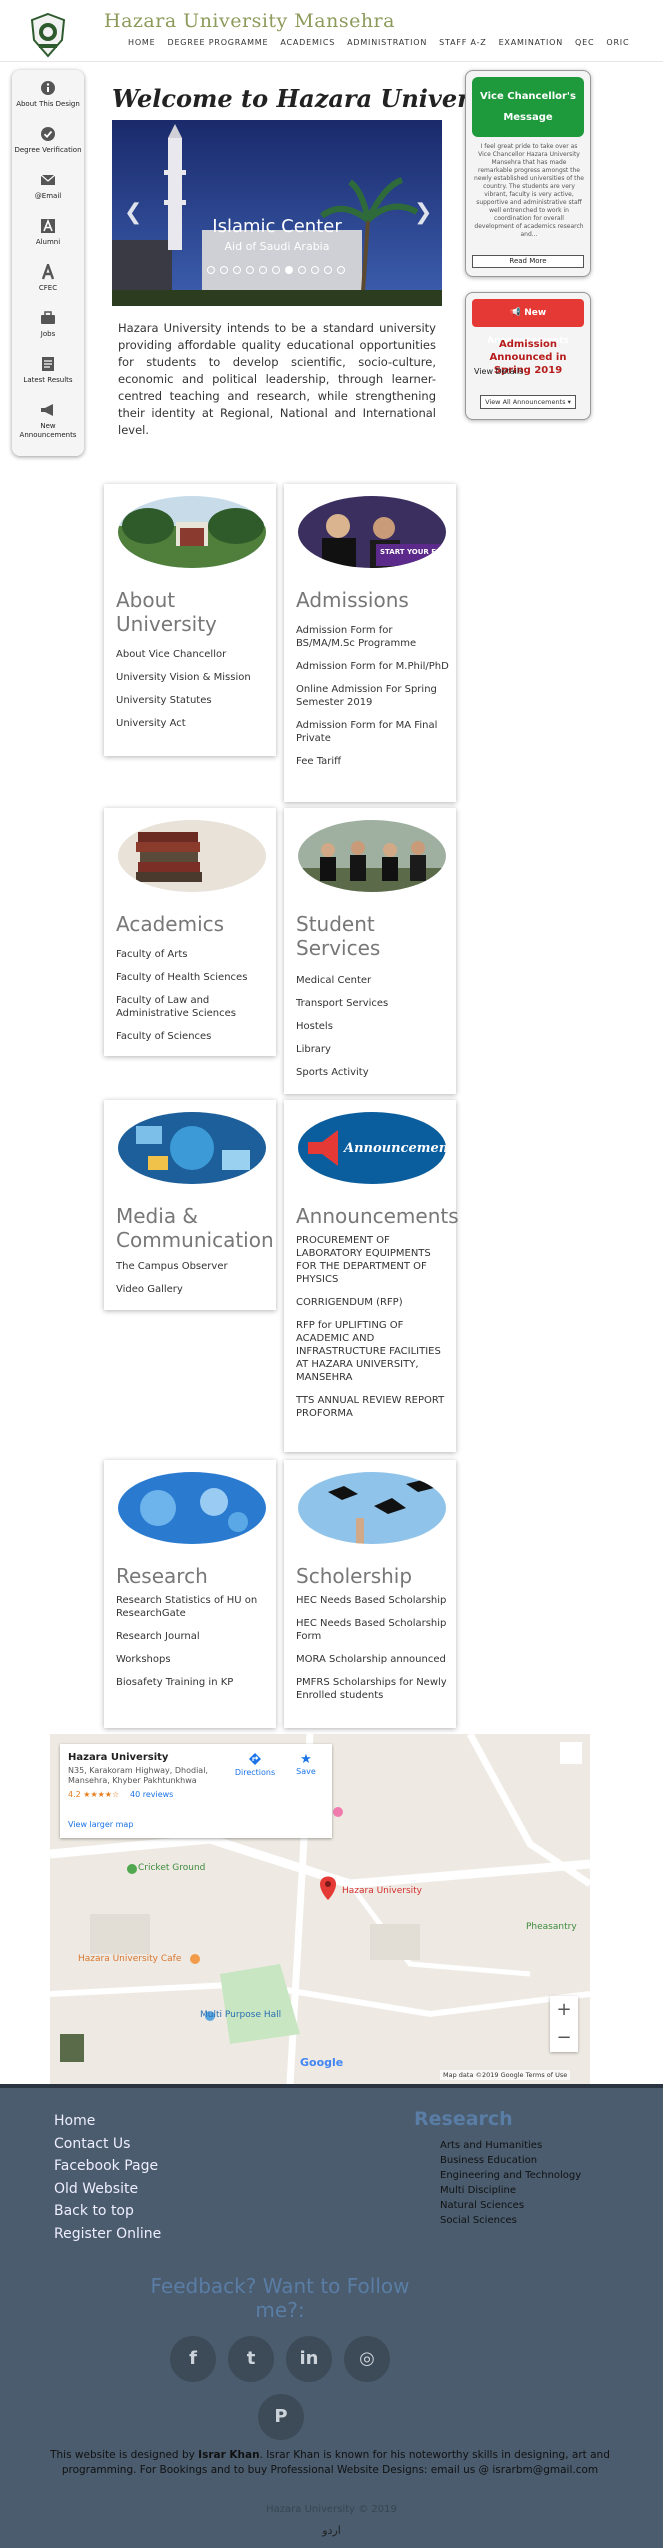 This screenshot has height=2548, width=663. Describe the element at coordinates (374, 1049) in the screenshot. I see `link-library: Library` at that location.